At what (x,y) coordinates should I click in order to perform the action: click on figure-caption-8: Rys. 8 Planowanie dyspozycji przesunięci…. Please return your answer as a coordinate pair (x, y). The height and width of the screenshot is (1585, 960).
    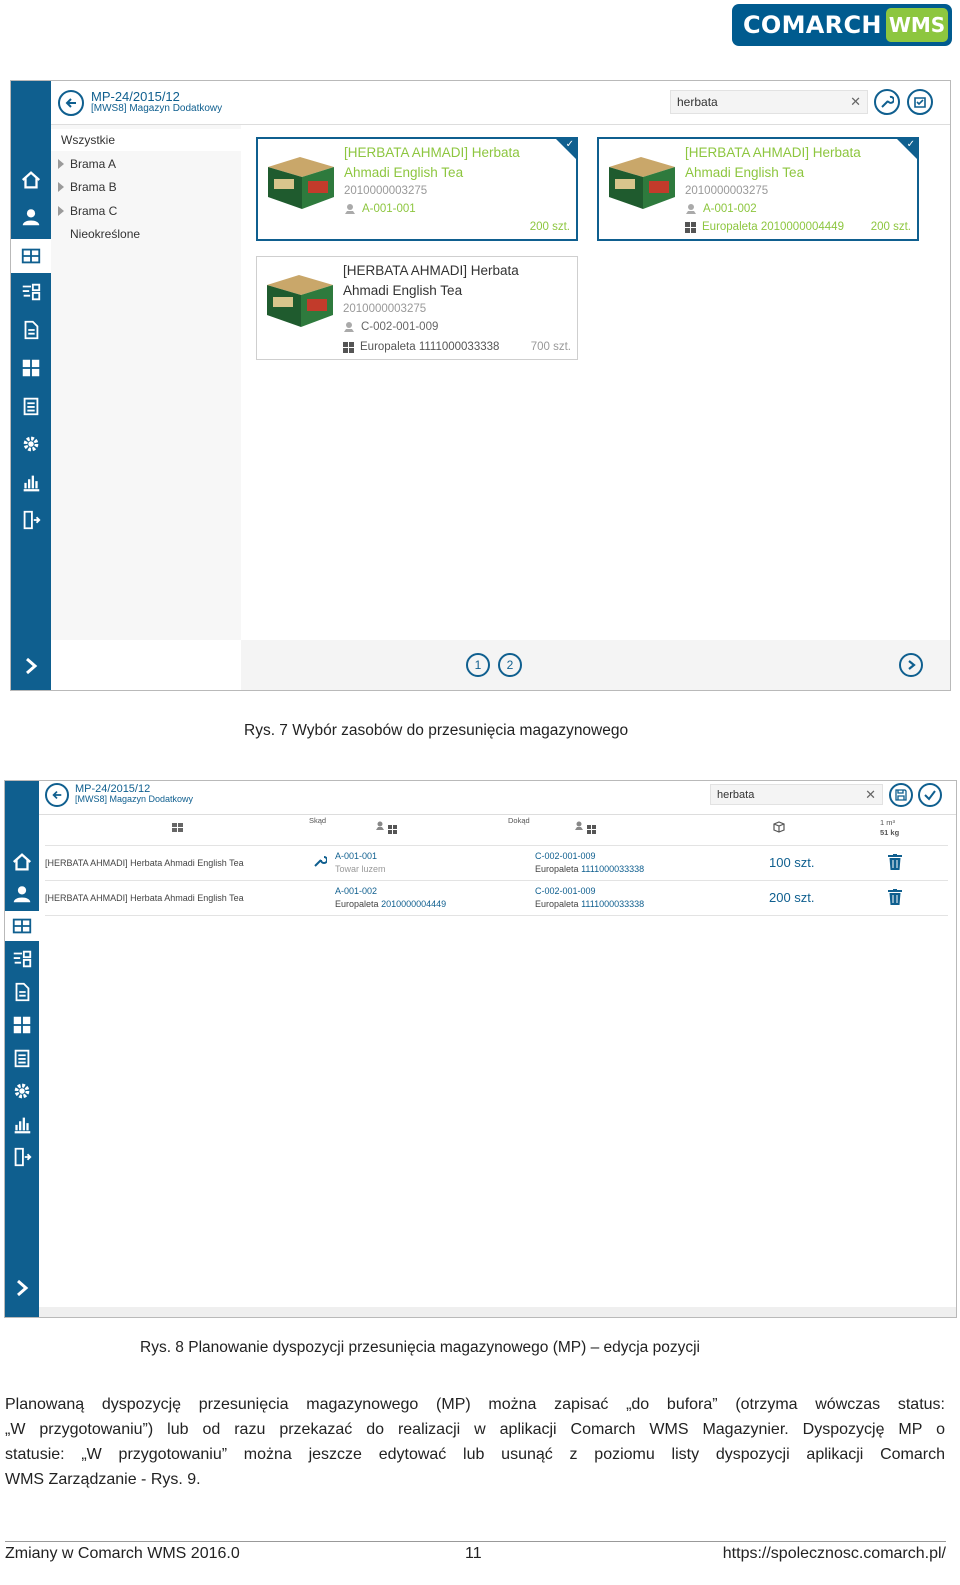
    Looking at the image, I should click on (420, 1347).